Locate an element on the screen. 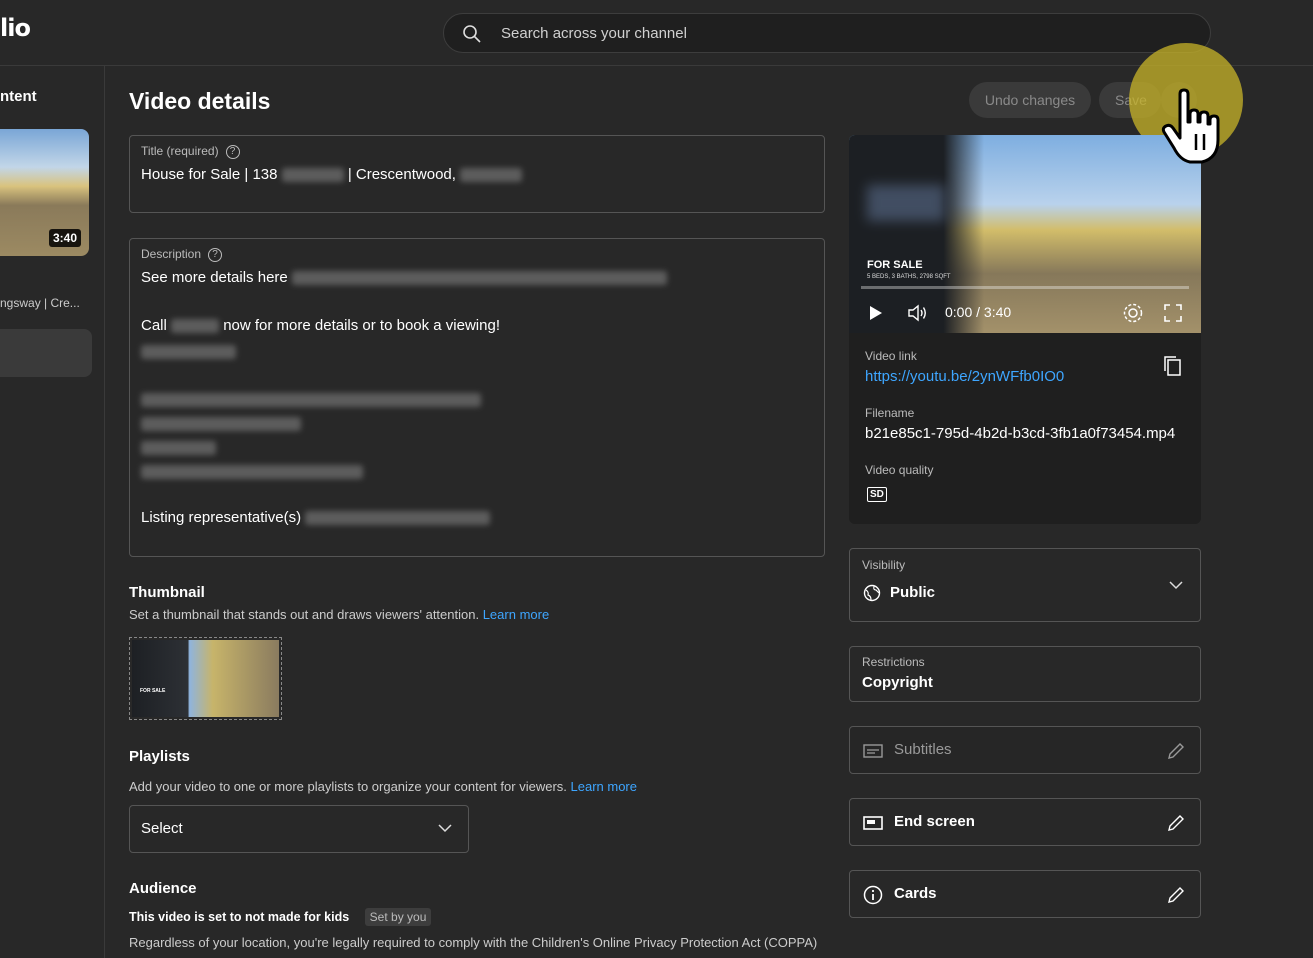 The height and width of the screenshot is (958, 1313). restrictions-label: Restrictions is located at coordinates (893, 662).